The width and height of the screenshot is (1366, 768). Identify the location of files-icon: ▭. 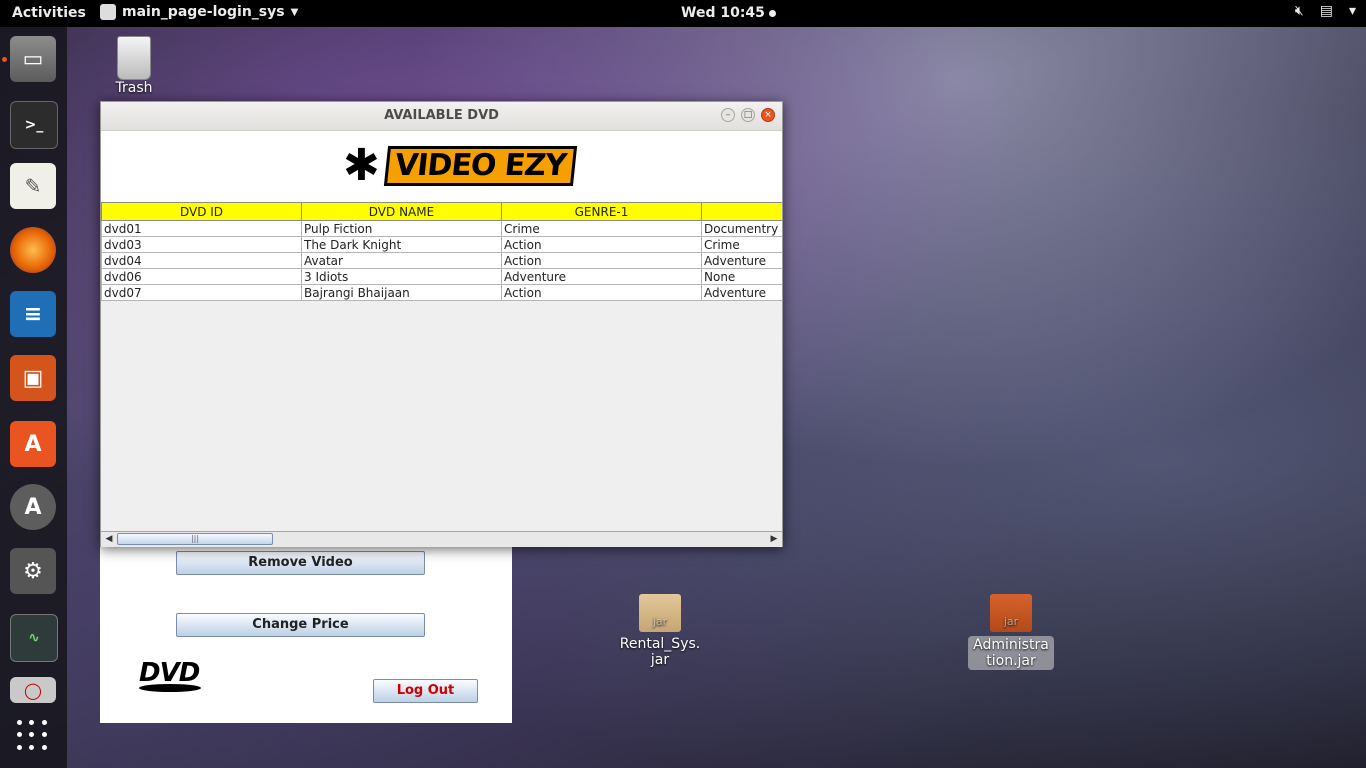
(33, 59).